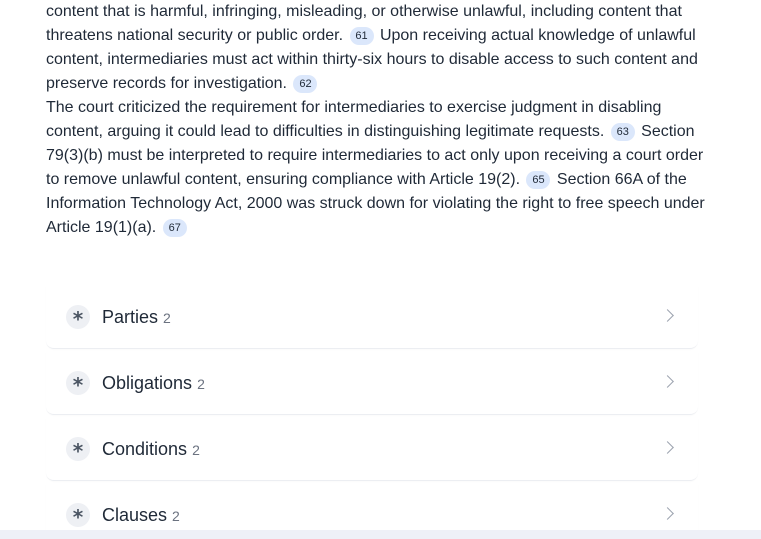  Describe the element at coordinates (372, 383) in the screenshot. I see `section-obligations: * Obligations 2` at that location.